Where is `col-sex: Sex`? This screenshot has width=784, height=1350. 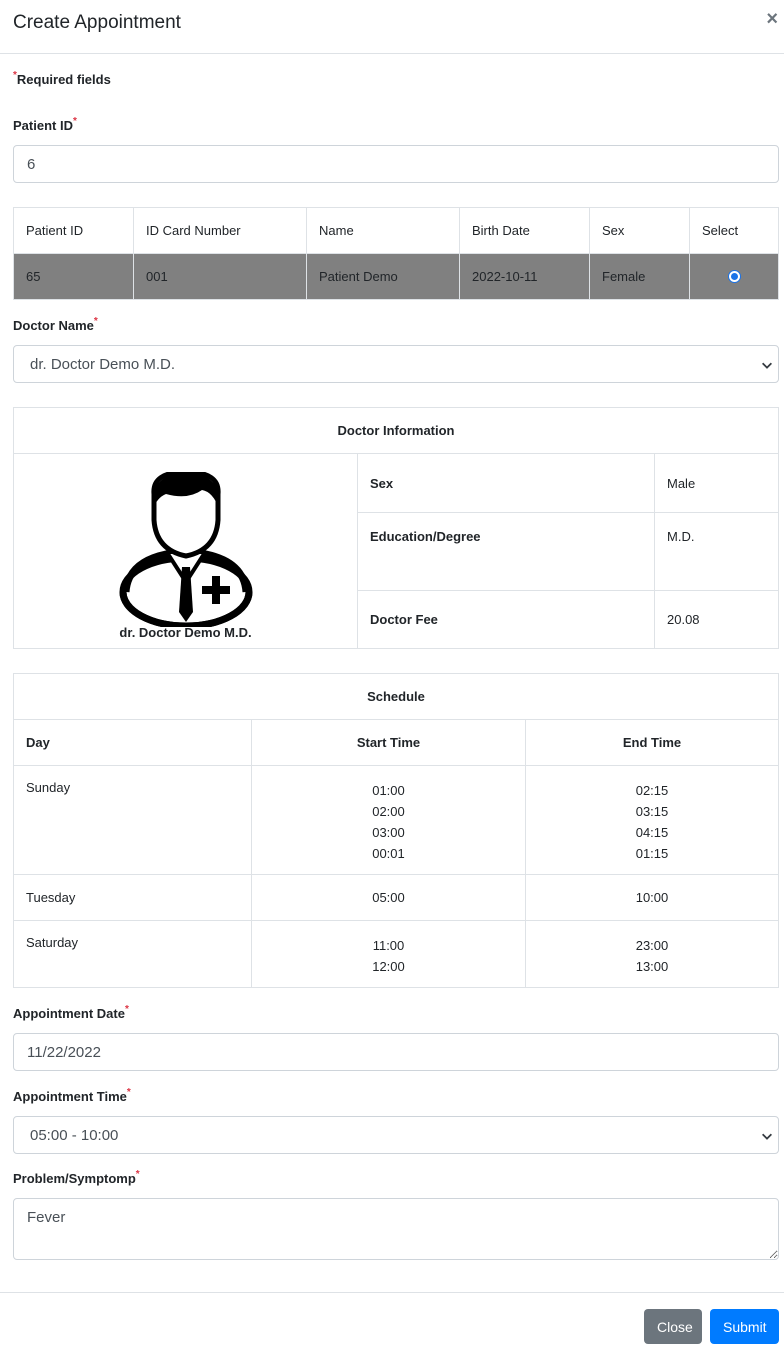 col-sex: Sex is located at coordinates (639, 230).